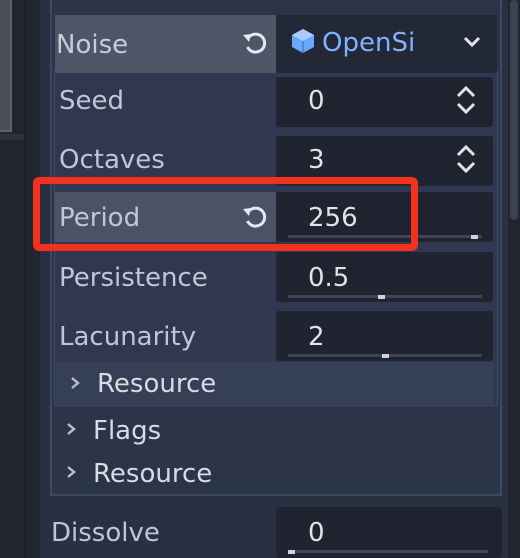 This screenshot has width=520, height=558. Describe the element at coordinates (316, 533) in the screenshot. I see `dissolve-value: 0` at that location.